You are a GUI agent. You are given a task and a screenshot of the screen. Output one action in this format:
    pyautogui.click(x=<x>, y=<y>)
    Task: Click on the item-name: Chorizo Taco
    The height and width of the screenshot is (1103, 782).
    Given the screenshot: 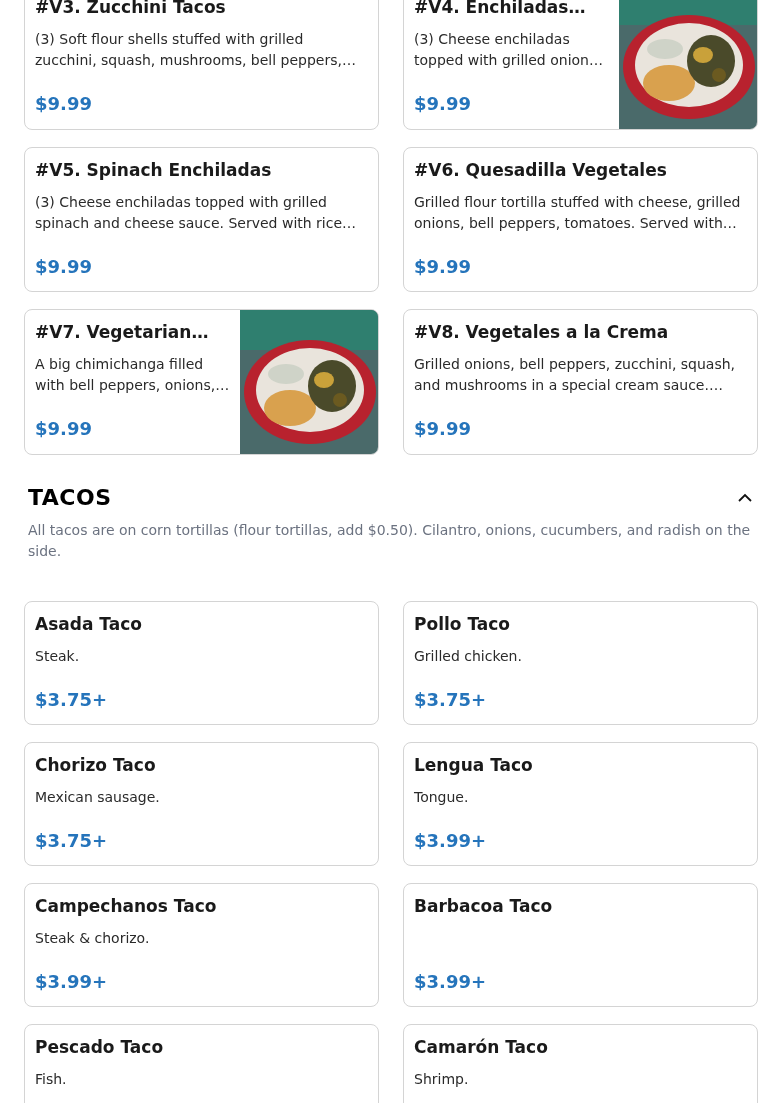 What is the action you would take?
    pyautogui.click(x=96, y=765)
    